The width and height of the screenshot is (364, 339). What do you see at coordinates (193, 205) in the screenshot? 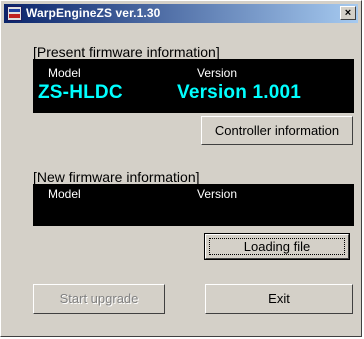
I see `new-firmware-panel: Model Version` at bounding box center [193, 205].